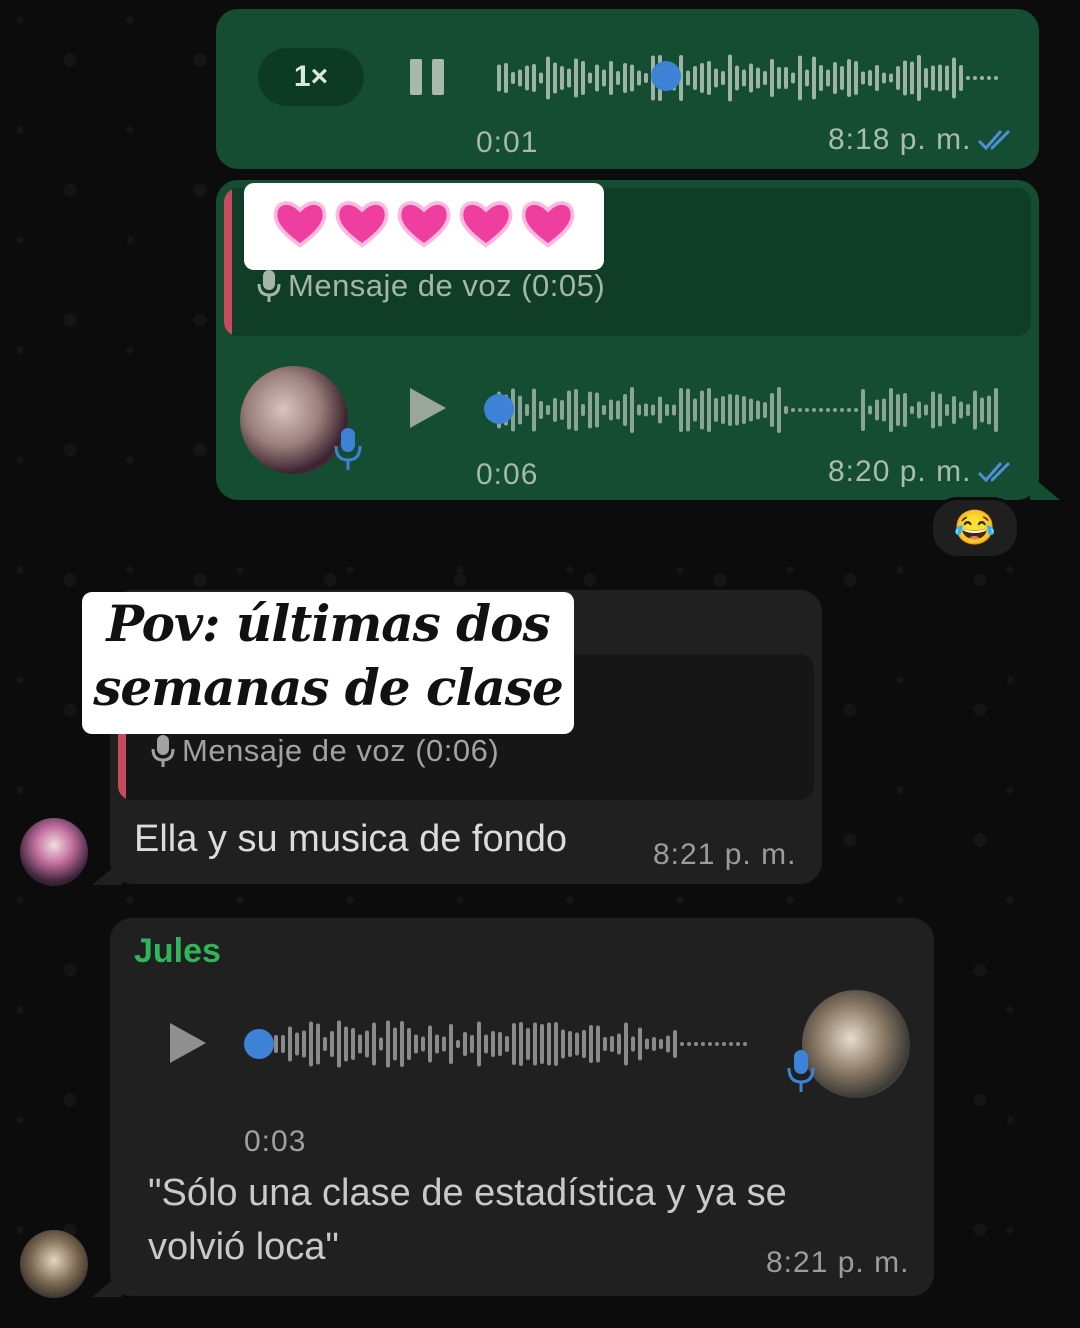 The width and height of the screenshot is (1080, 1328). I want to click on voice-duration: 0:01, so click(507, 142).